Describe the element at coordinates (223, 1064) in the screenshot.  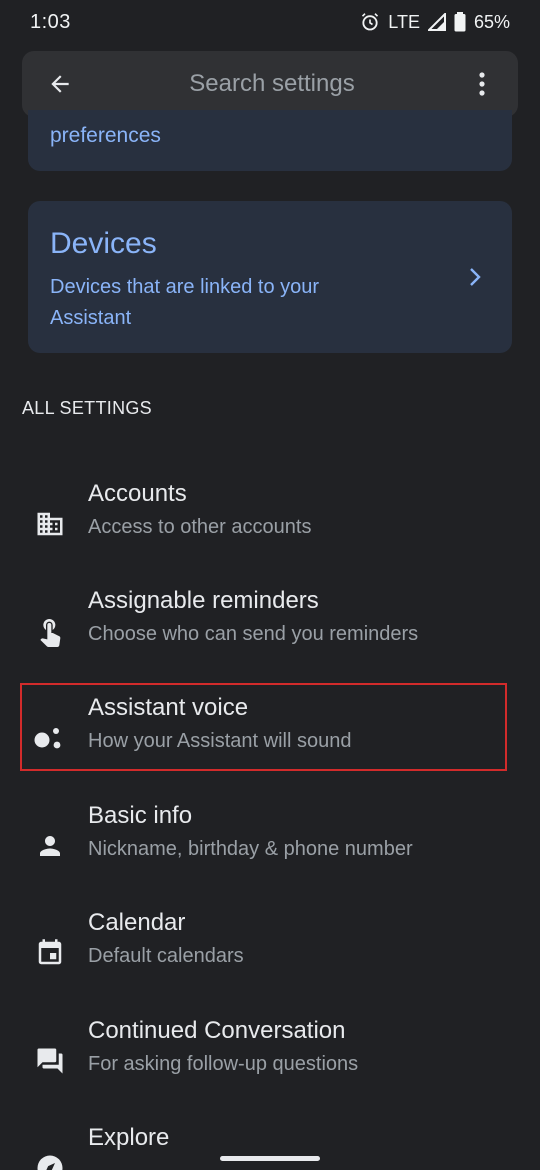
I see `setting-subtitle: For asking follow-up questions` at that location.